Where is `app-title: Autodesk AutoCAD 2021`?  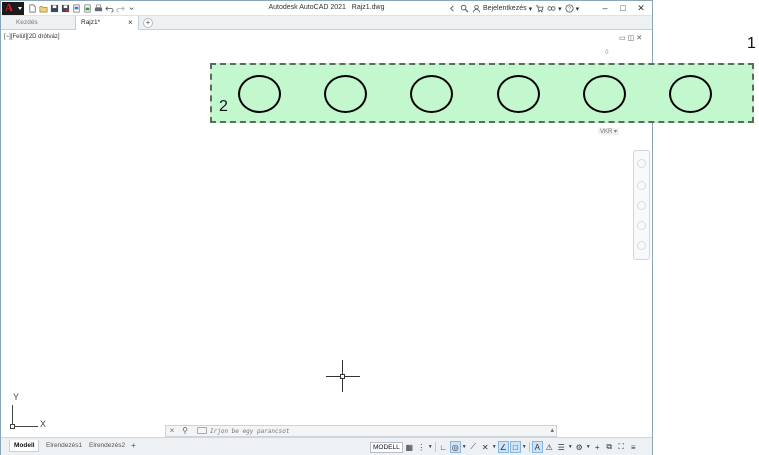
app-title: Autodesk AutoCAD 2021 is located at coordinates (307, 7).